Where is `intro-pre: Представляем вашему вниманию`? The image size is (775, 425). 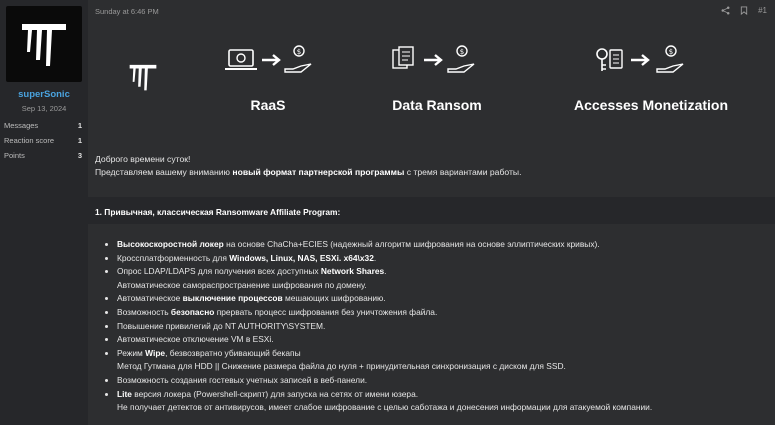 intro-pre: Представляем вашему вниманию is located at coordinates (164, 172).